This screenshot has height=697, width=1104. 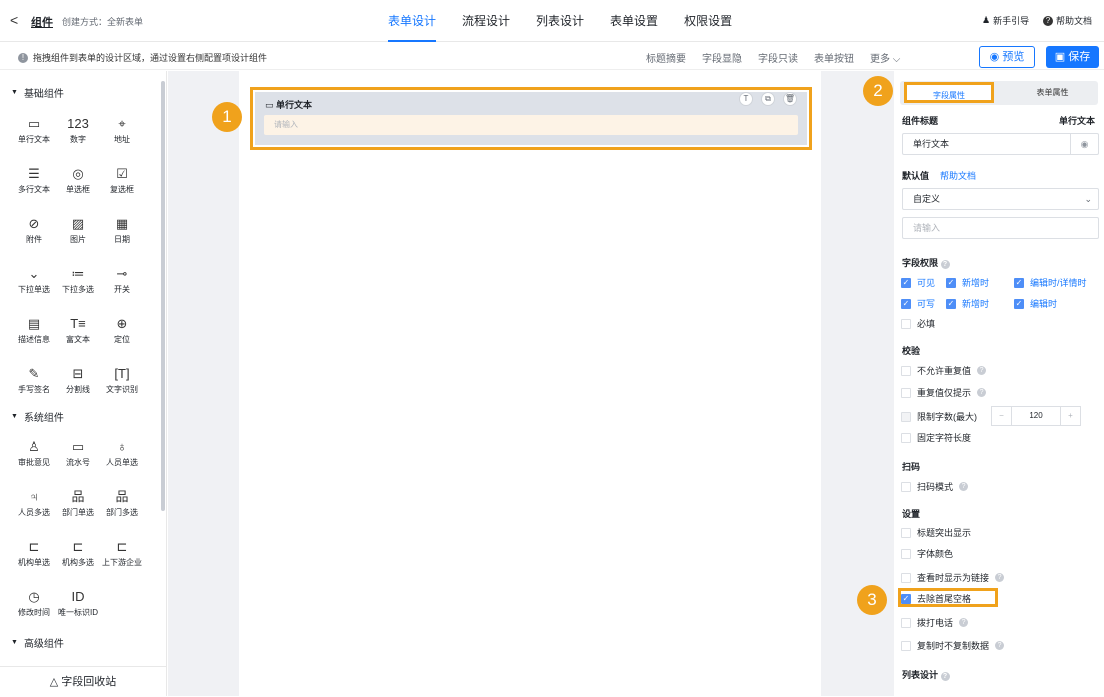 What do you see at coordinates (78, 180) in the screenshot?
I see `component-item: ◎ 单选框` at bounding box center [78, 180].